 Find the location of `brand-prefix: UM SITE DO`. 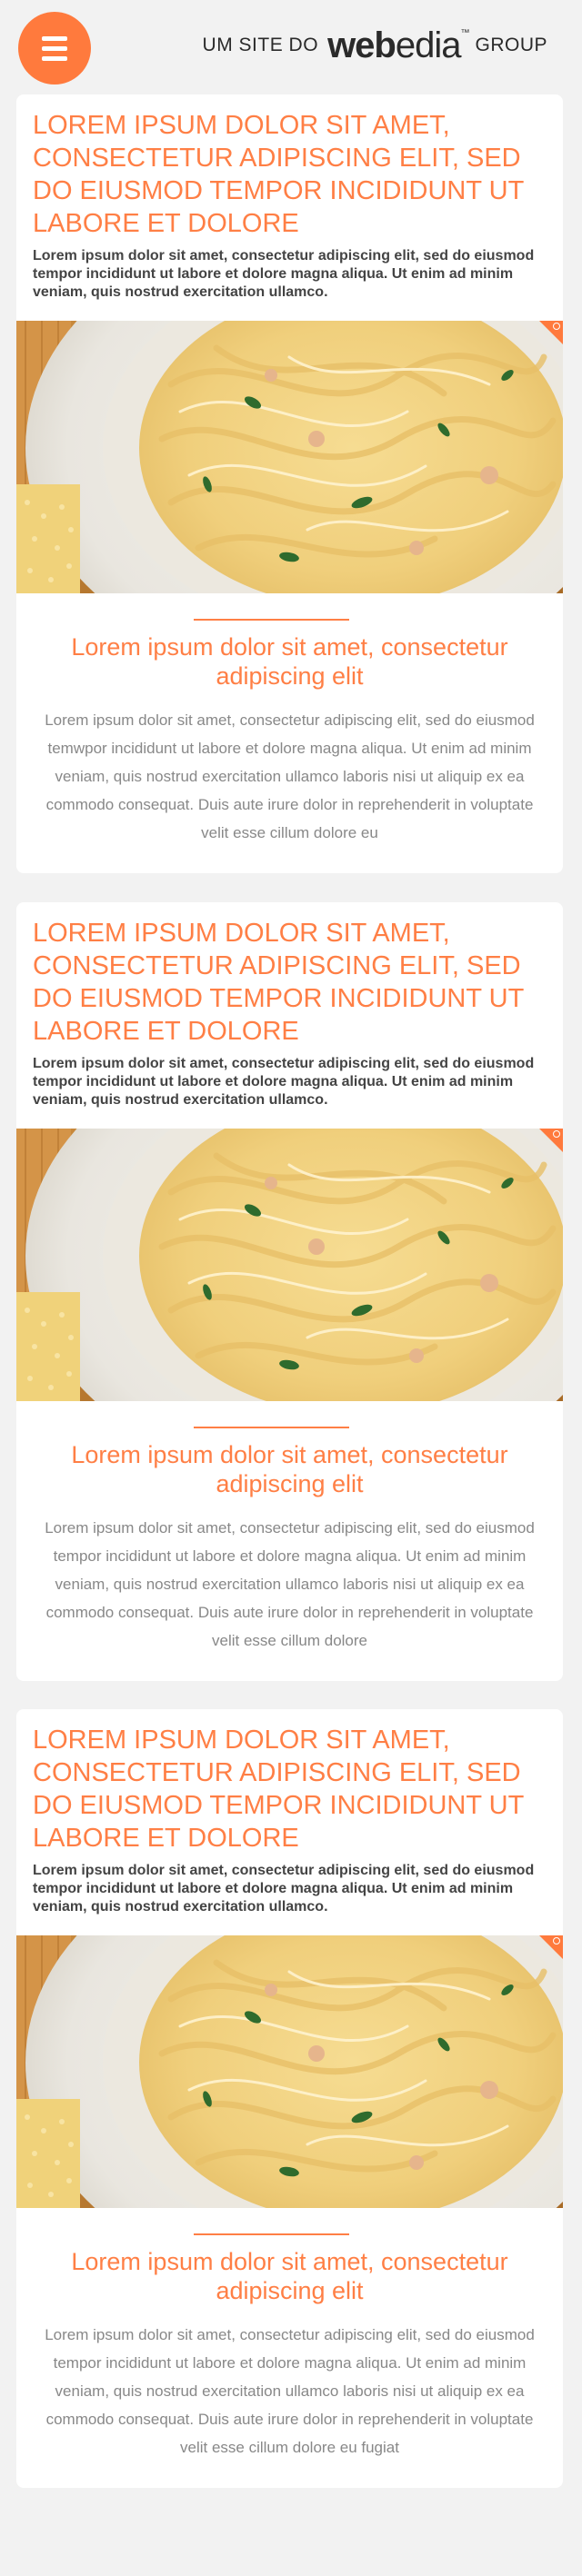

brand-prefix: UM SITE DO is located at coordinates (260, 45).